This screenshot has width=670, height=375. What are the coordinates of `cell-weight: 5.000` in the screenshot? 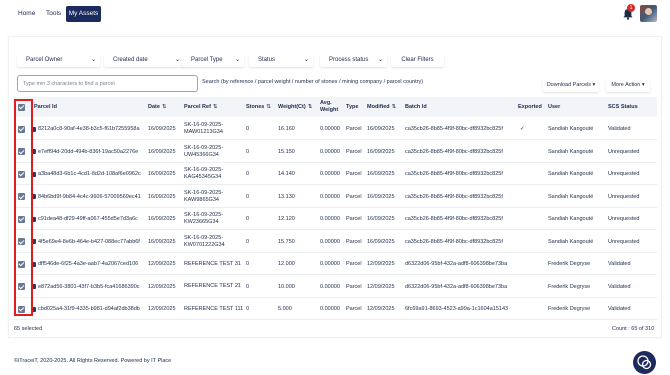 It's located at (285, 309).